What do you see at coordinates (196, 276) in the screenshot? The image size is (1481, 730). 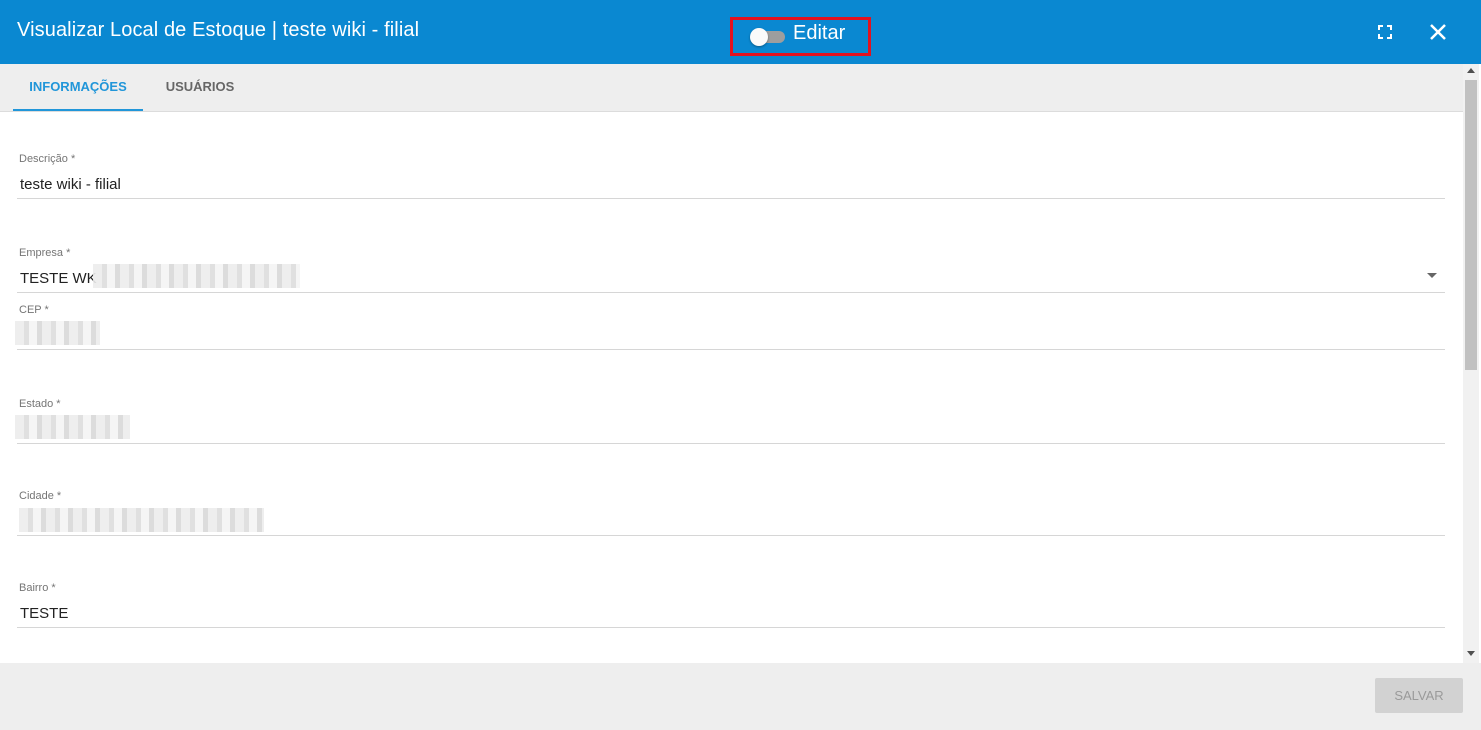 I see `redacted-empresa` at bounding box center [196, 276].